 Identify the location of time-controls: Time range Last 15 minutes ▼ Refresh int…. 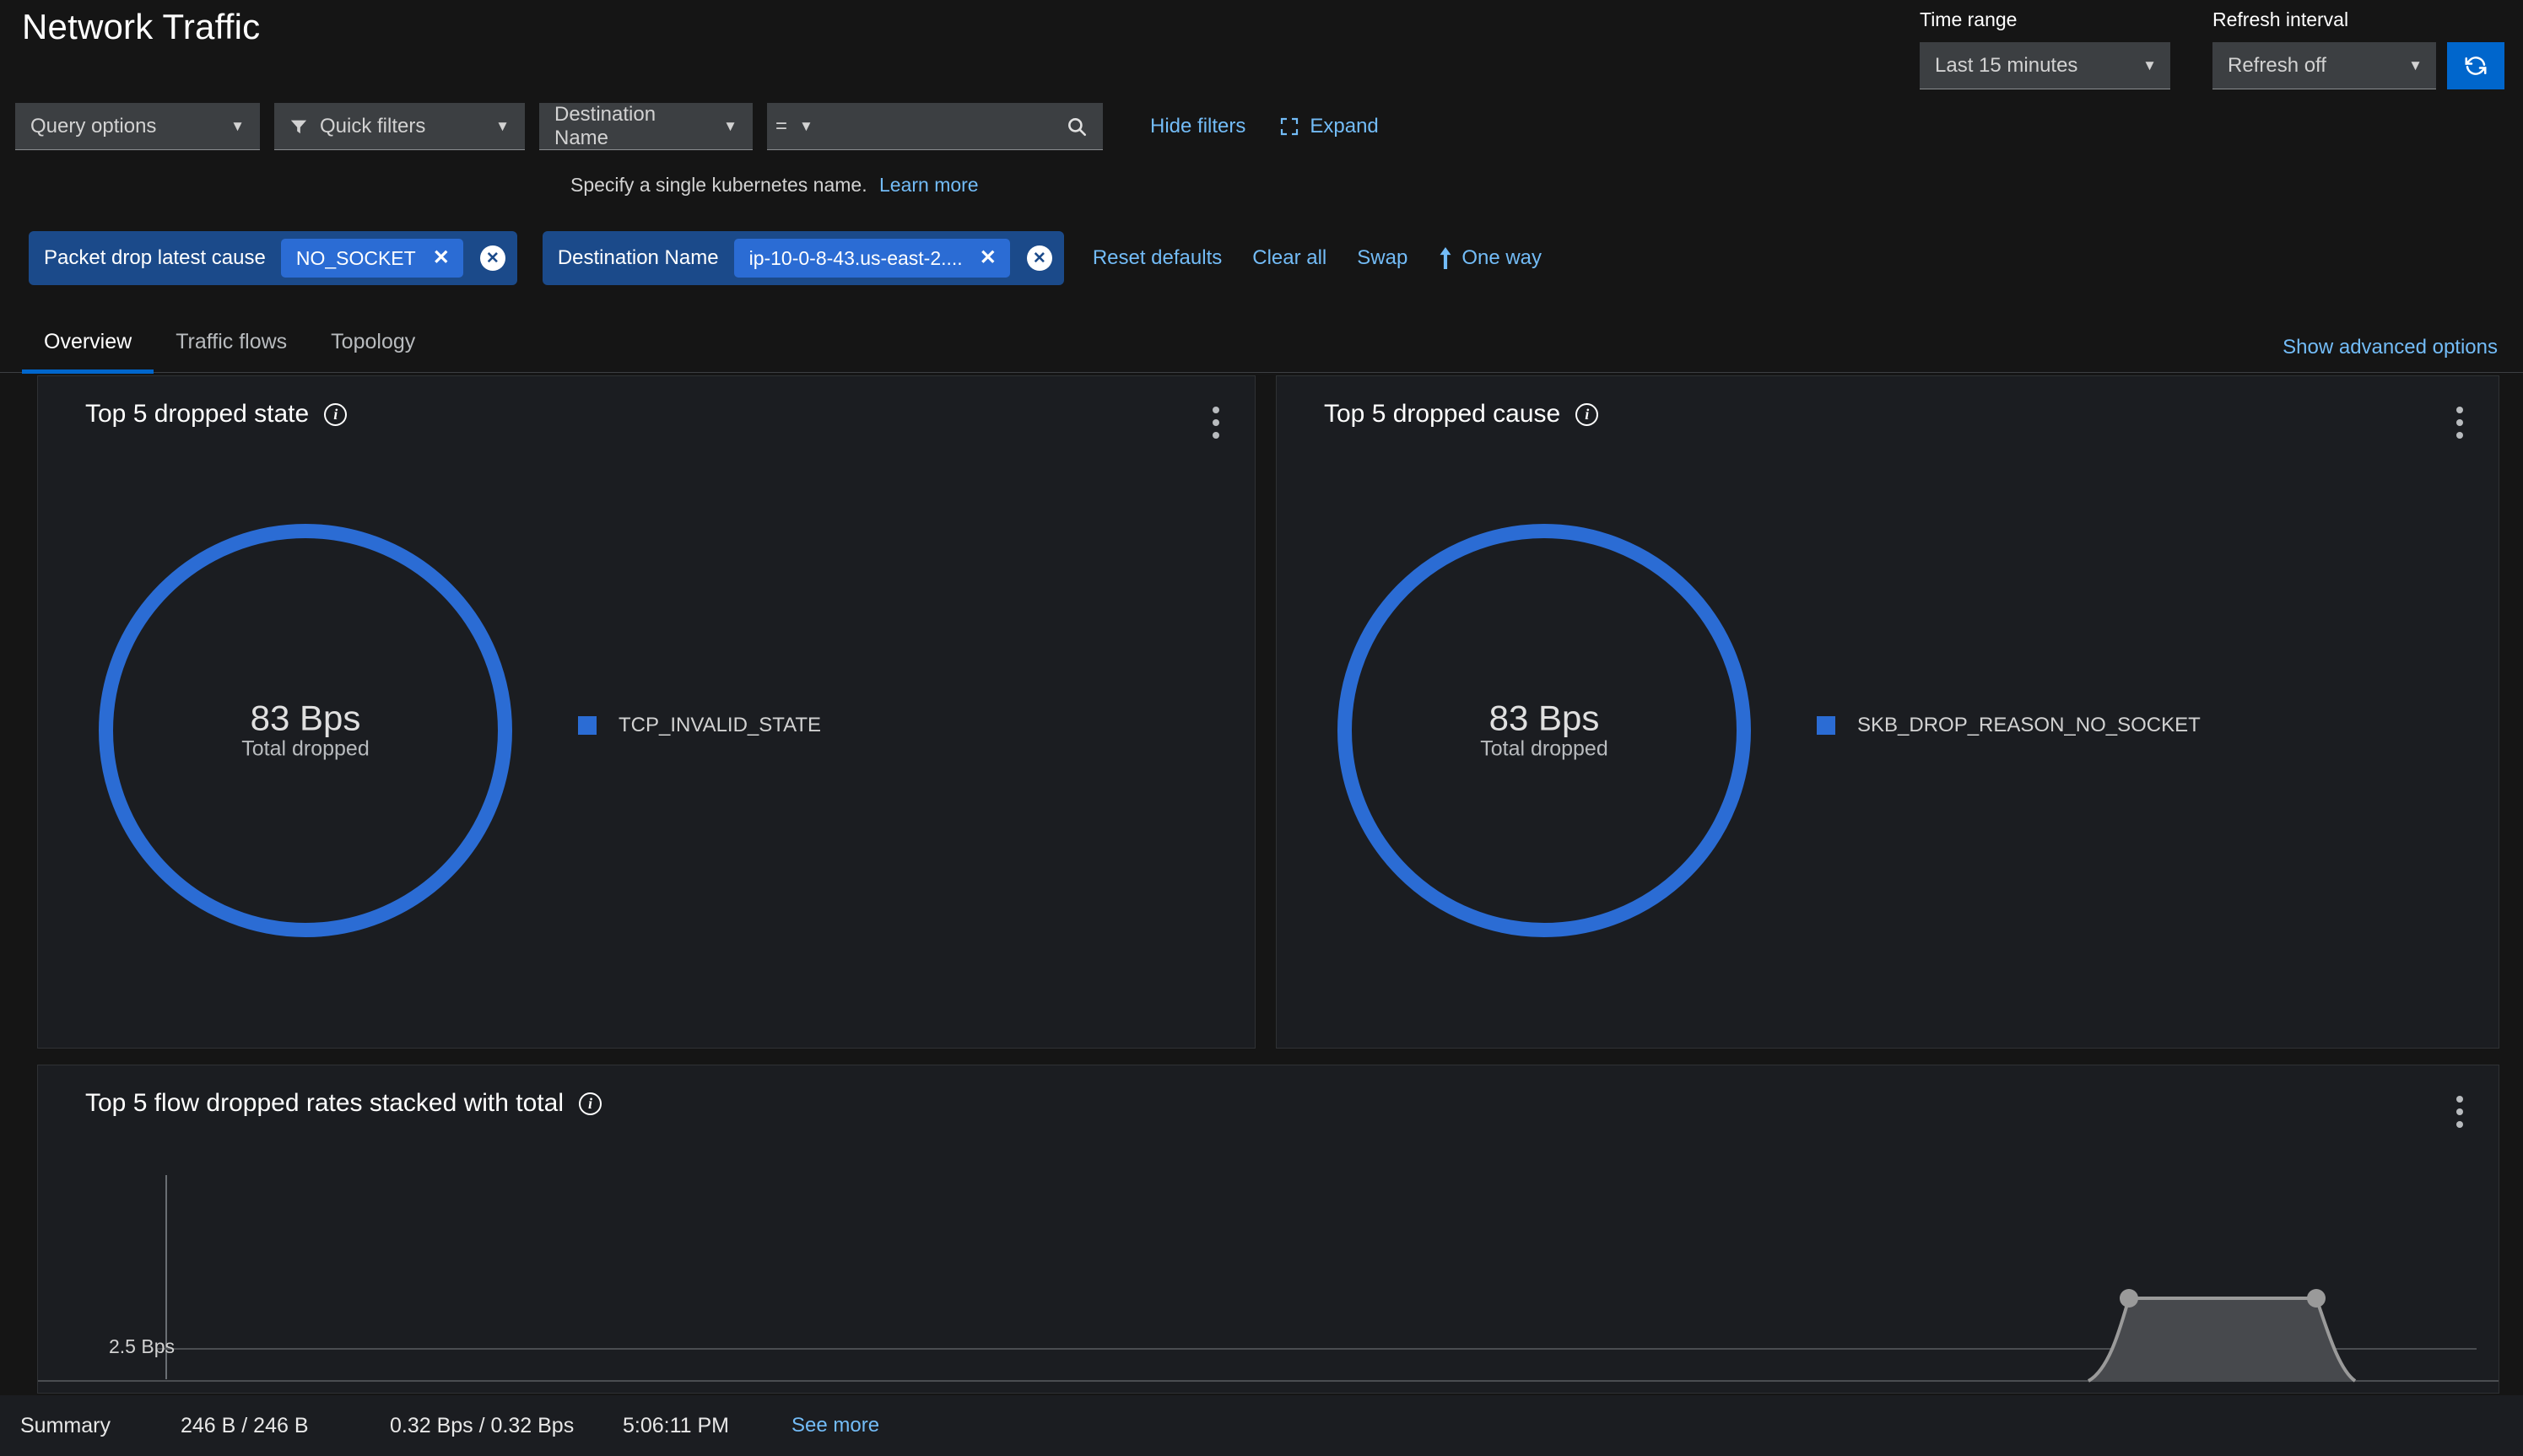
(2212, 48).